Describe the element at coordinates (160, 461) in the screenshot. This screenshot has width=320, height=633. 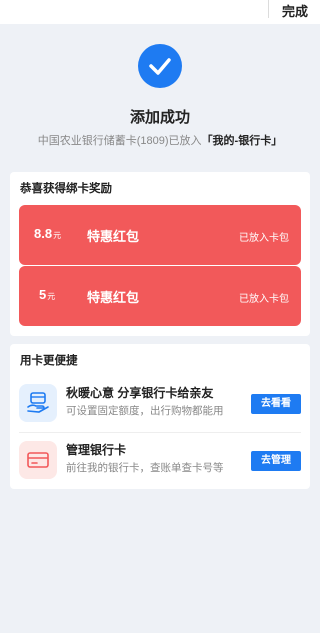
I see `quick-item-manage: 管理银行卡 前往我的银行卡，查账单查卡号等 去管理` at that location.